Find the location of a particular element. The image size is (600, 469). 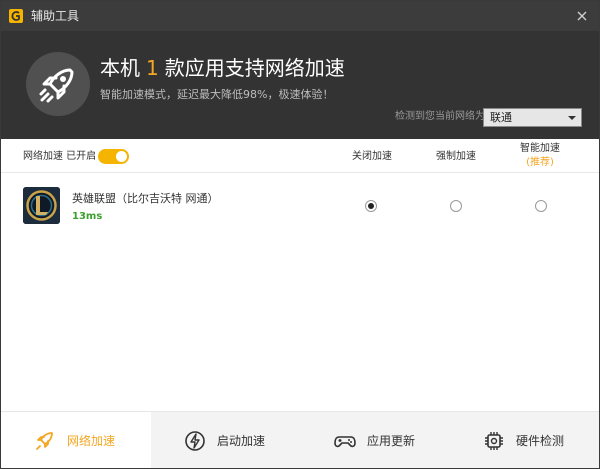

nav-hardware-check: 硬件检测 is located at coordinates (524, 440).